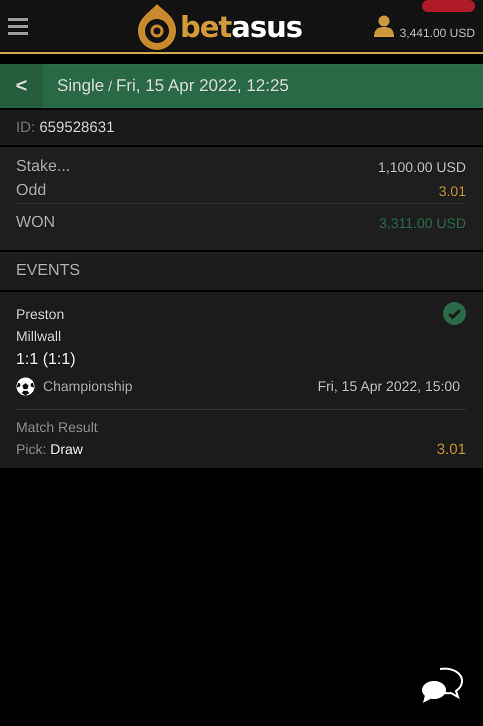  What do you see at coordinates (437, 33) in the screenshot?
I see `balance: 3,441.00 USD` at bounding box center [437, 33].